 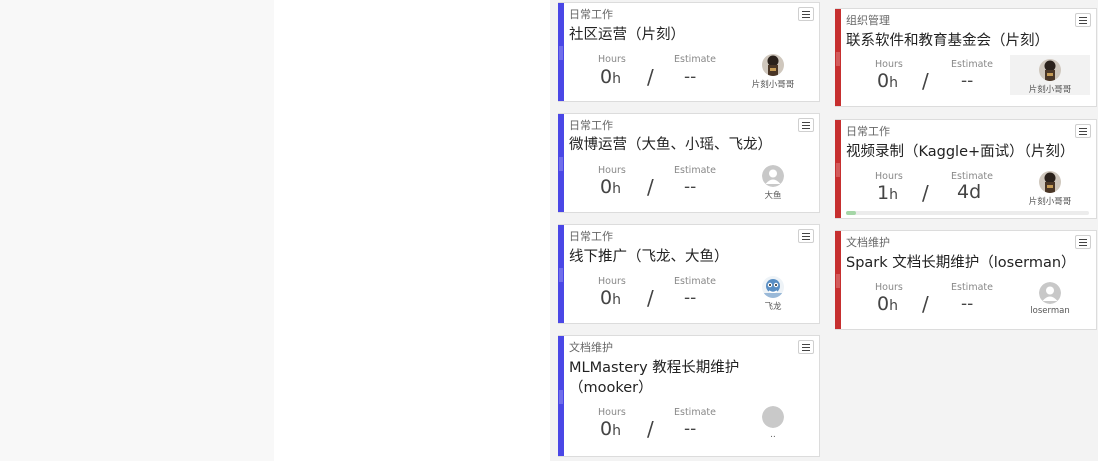 What do you see at coordinates (773, 196) in the screenshot?
I see `assignee-name: 大鱼` at bounding box center [773, 196].